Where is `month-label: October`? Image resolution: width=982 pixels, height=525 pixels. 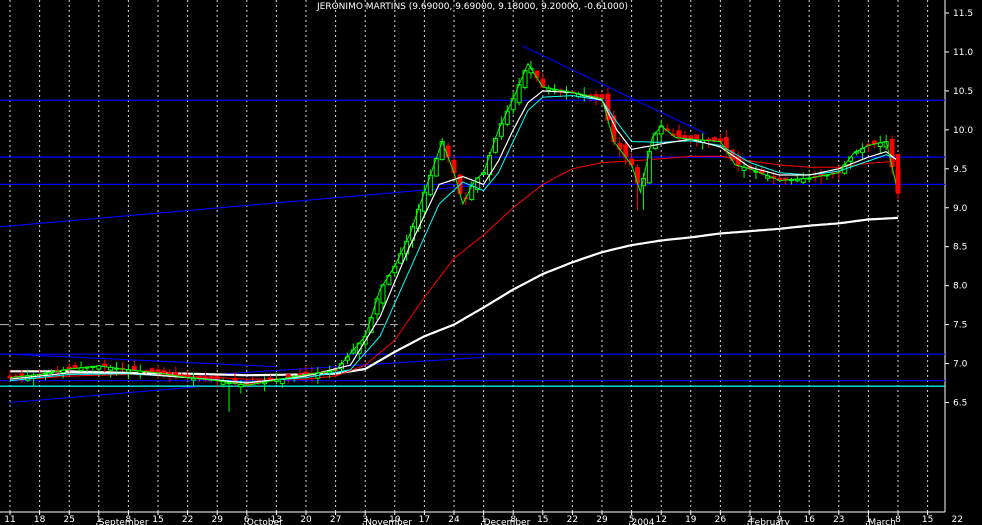 month-label: October is located at coordinates (265, 521).